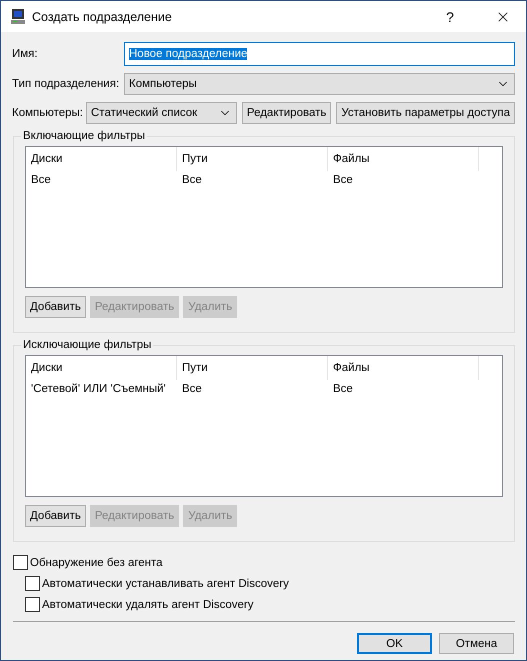  What do you see at coordinates (25, 54) in the screenshot?
I see `field-label: Имя:` at bounding box center [25, 54].